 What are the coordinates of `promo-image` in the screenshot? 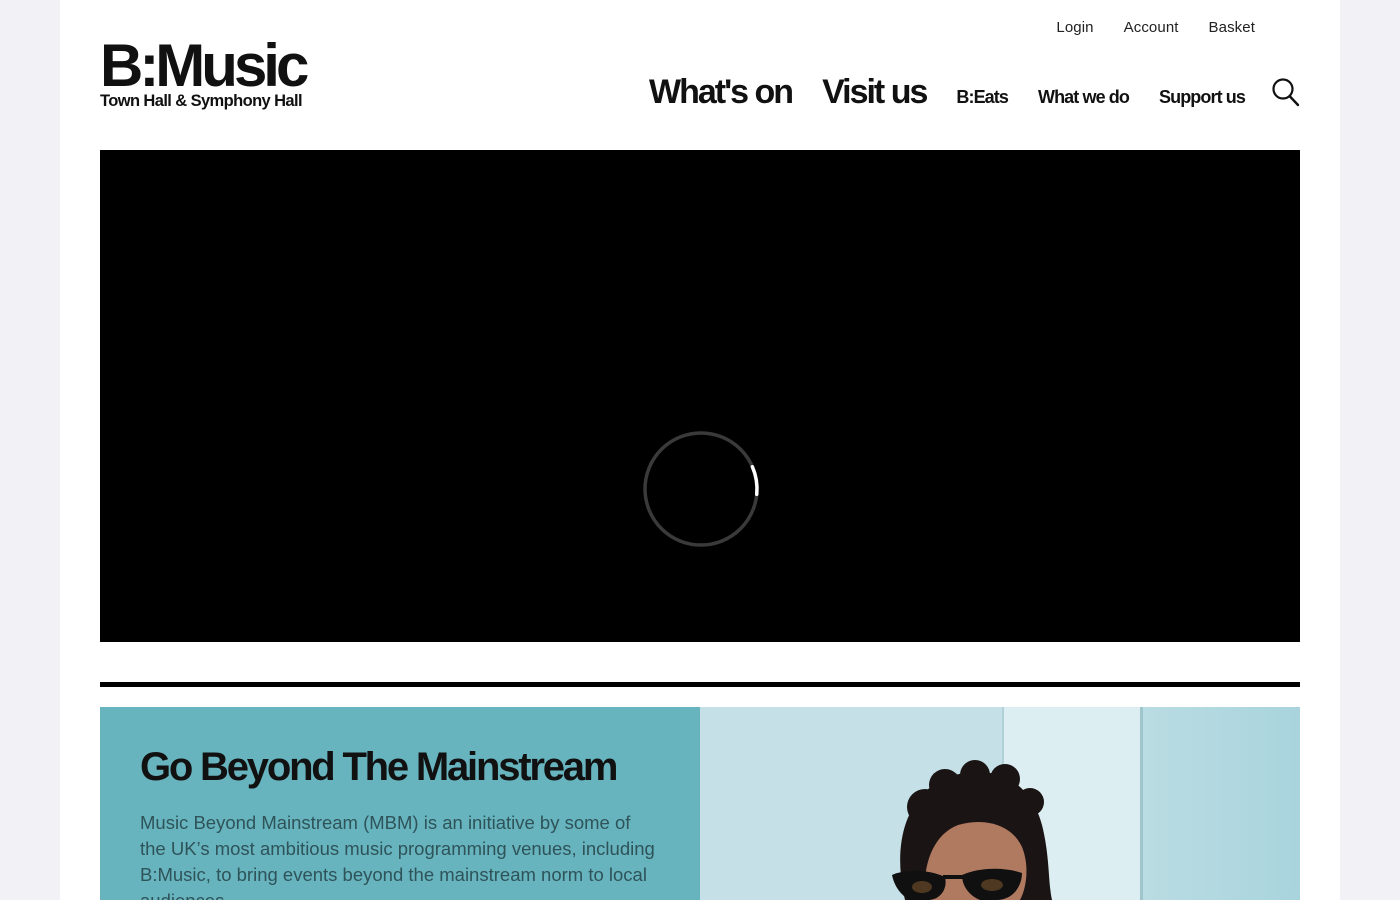 It's located at (1000, 803).